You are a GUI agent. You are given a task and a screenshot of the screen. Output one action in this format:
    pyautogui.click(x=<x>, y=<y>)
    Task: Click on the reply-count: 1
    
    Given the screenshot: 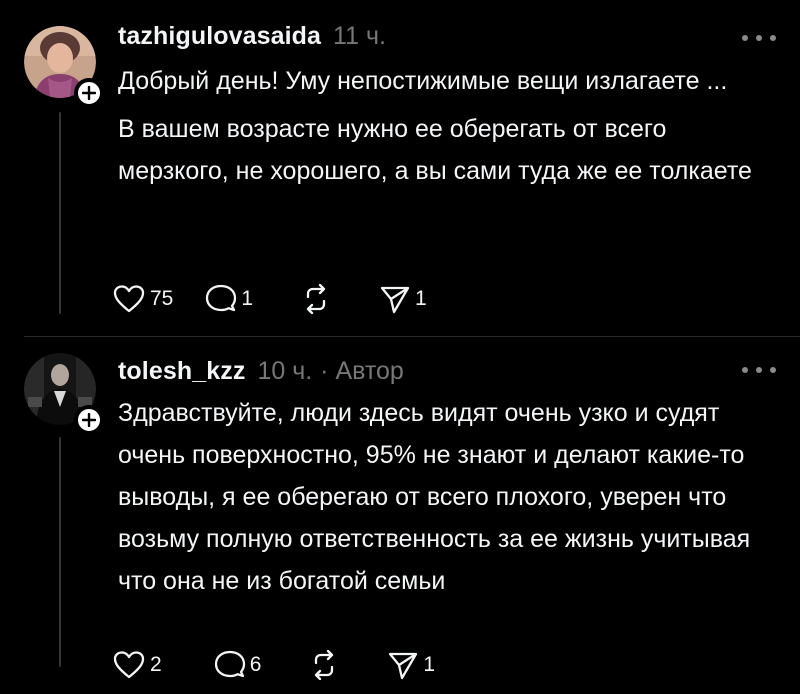 What is the action you would take?
    pyautogui.click(x=247, y=298)
    